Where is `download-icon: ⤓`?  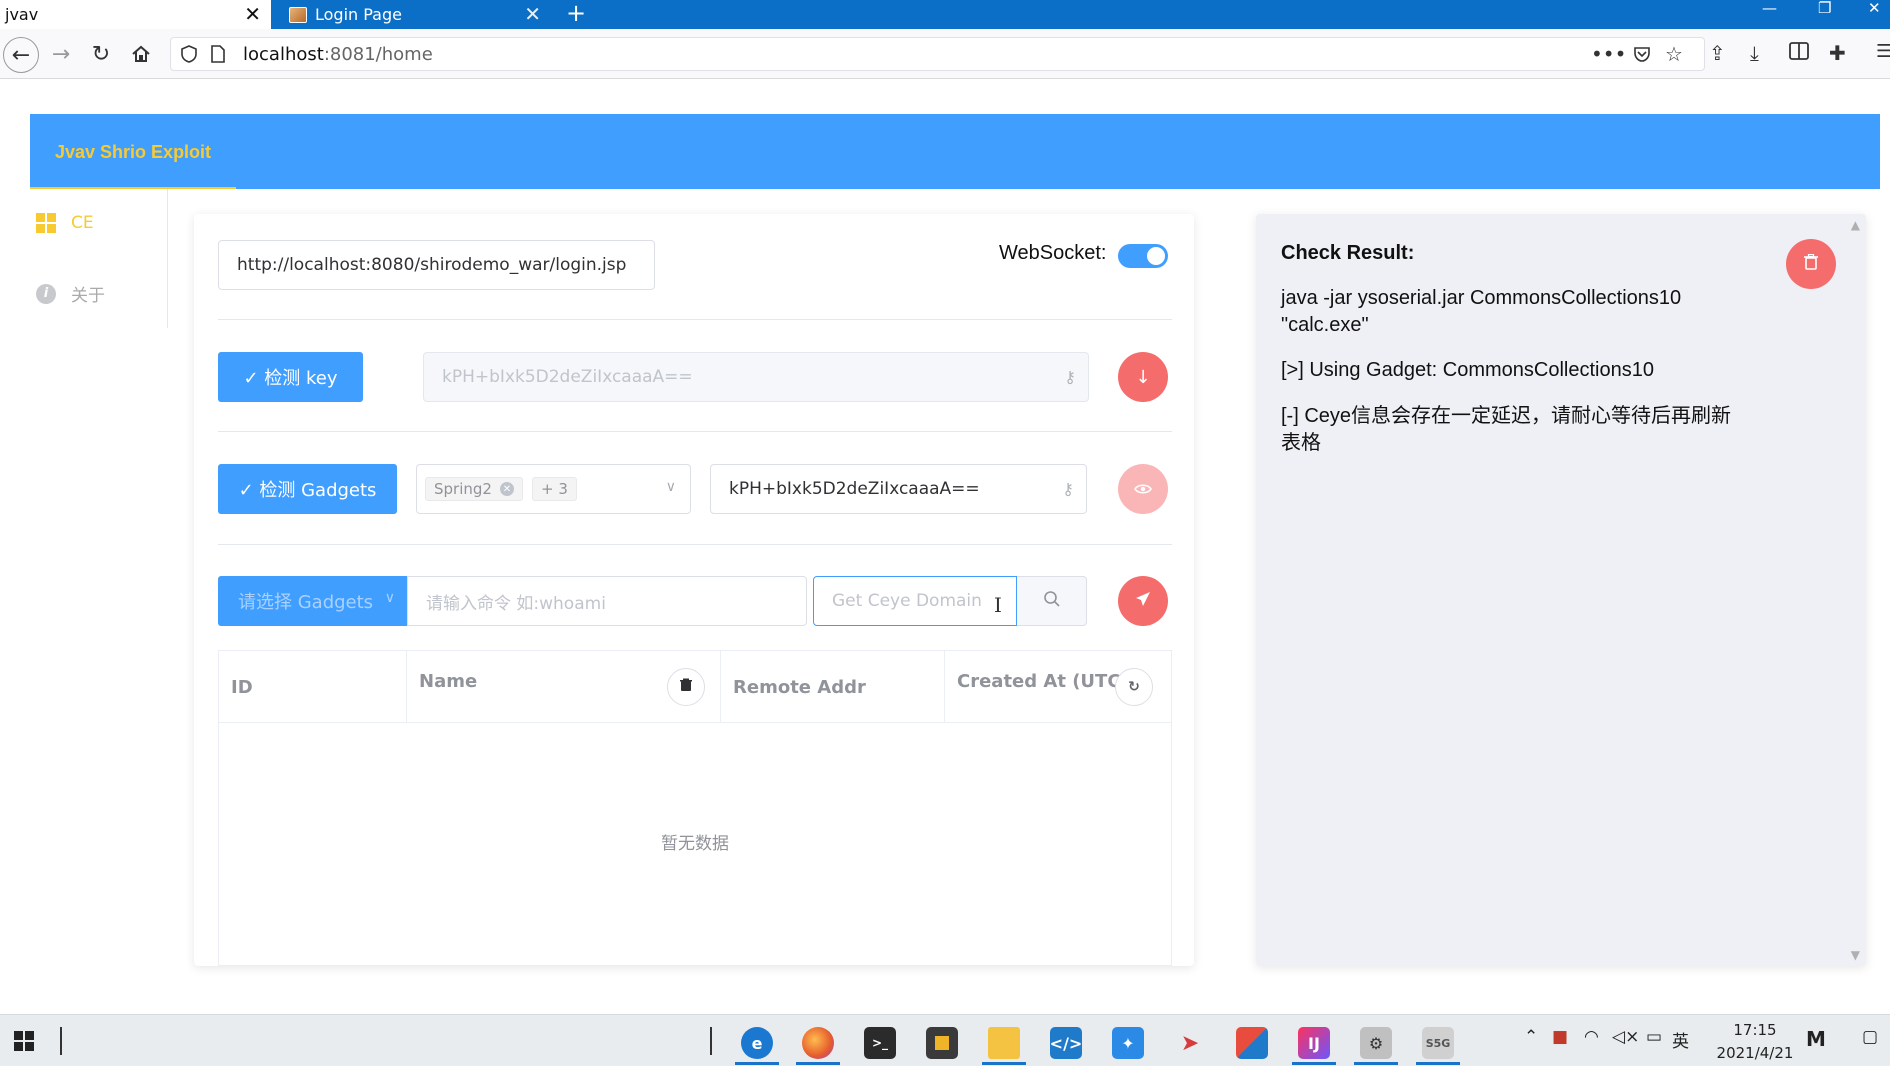
download-icon: ⤓ is located at coordinates (1754, 53).